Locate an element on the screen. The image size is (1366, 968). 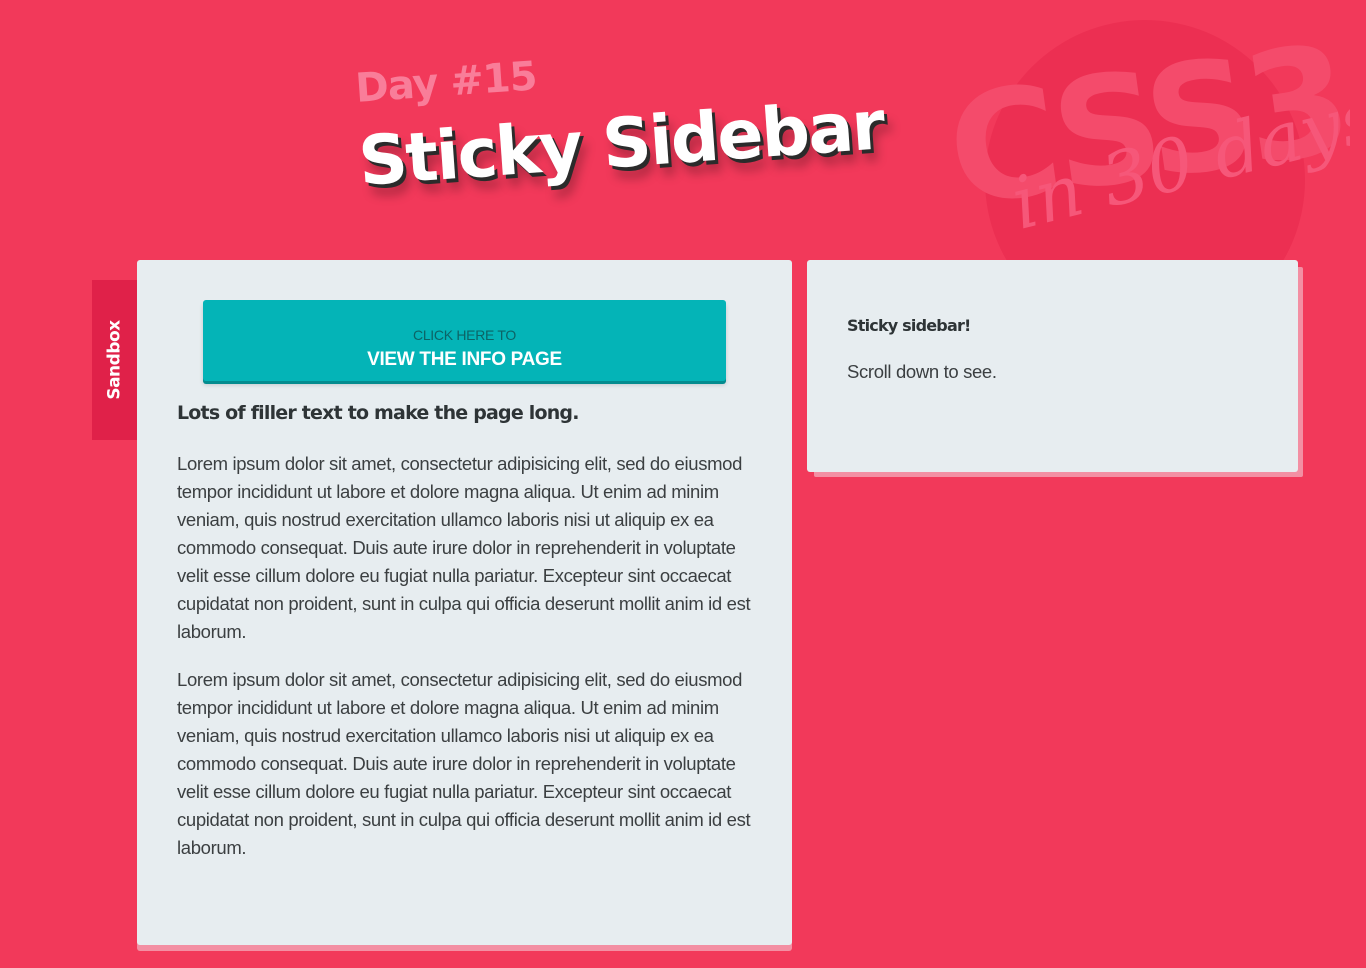
sandbox-tab-label: Sandbox is located at coordinates (114, 360).